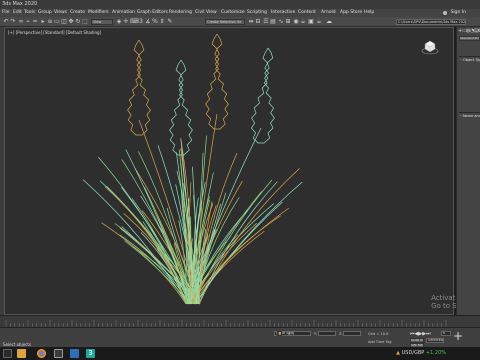 This screenshot has width=480, height=360. Describe the element at coordinates (162, 22) in the screenshot. I see `spinner-snap-icon: ⇕` at that location.